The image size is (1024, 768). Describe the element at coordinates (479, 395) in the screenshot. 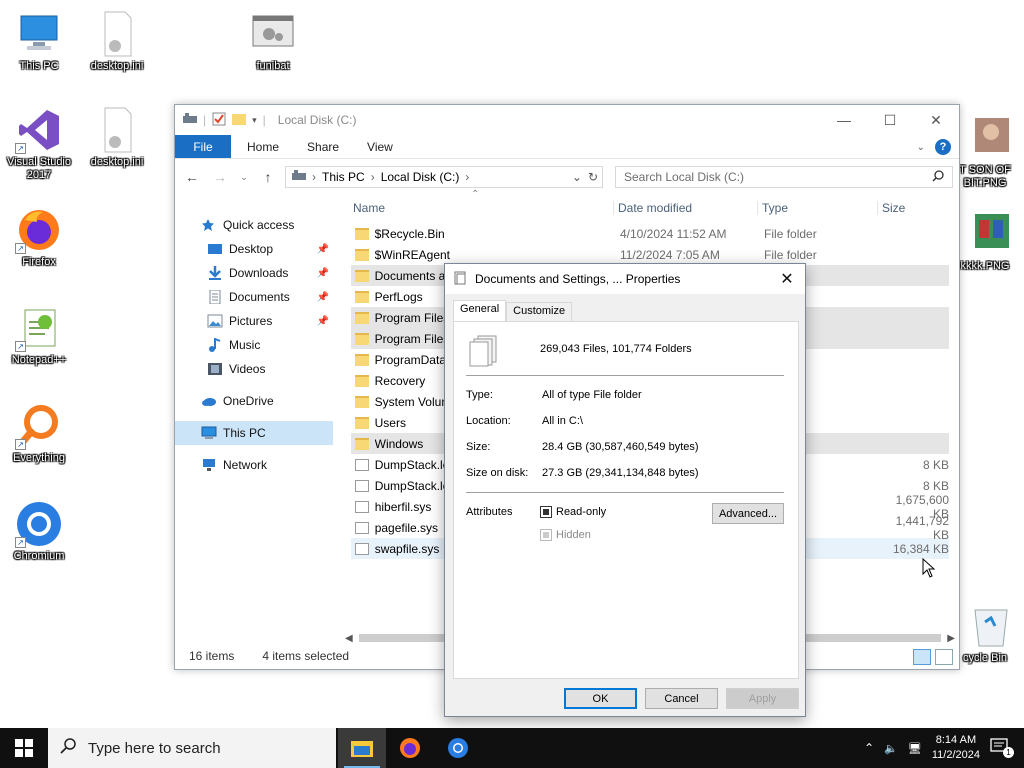

I see `type-label: Type:` at that location.